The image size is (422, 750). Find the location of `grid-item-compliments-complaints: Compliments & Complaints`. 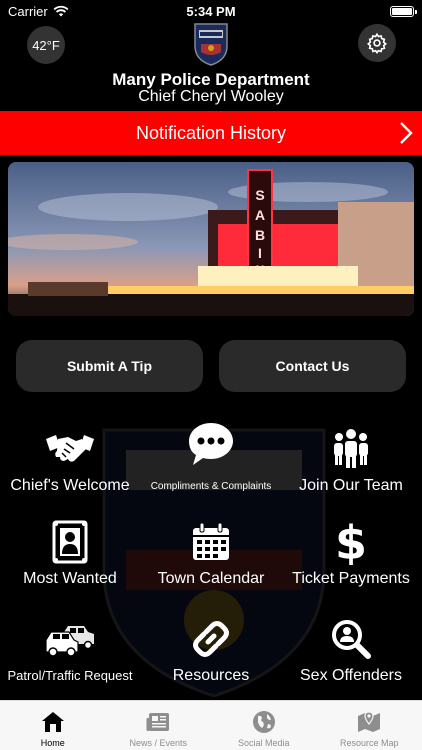

grid-item-compliments-complaints: Compliments & Complaints is located at coordinates (211, 458).